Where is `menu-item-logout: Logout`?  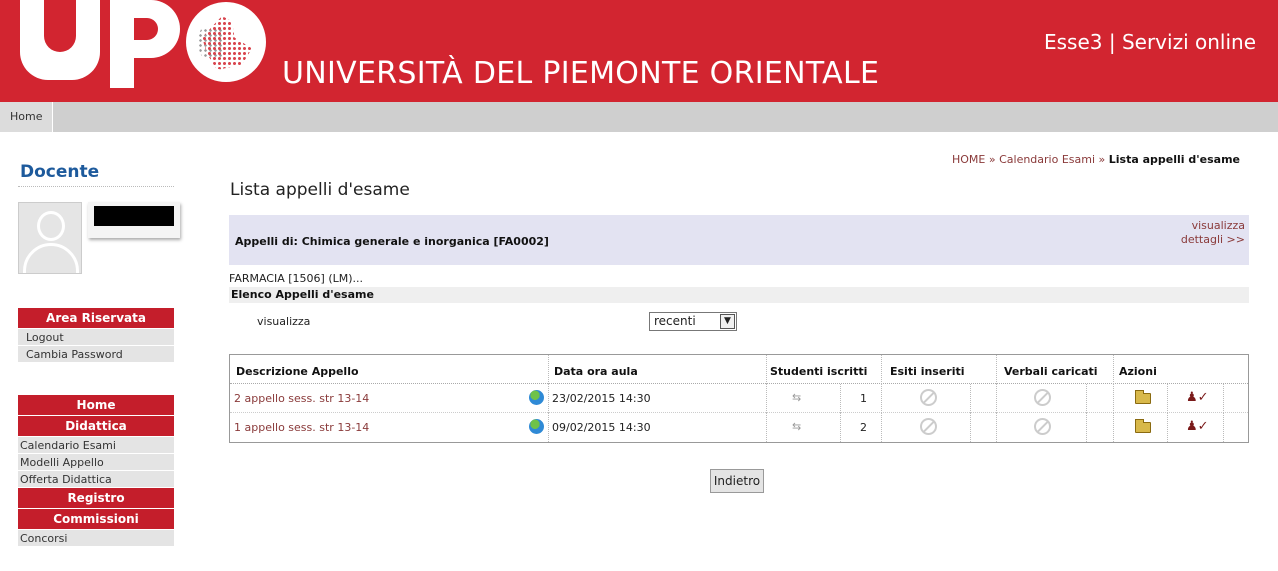 menu-item-logout: Logout is located at coordinates (96, 337).